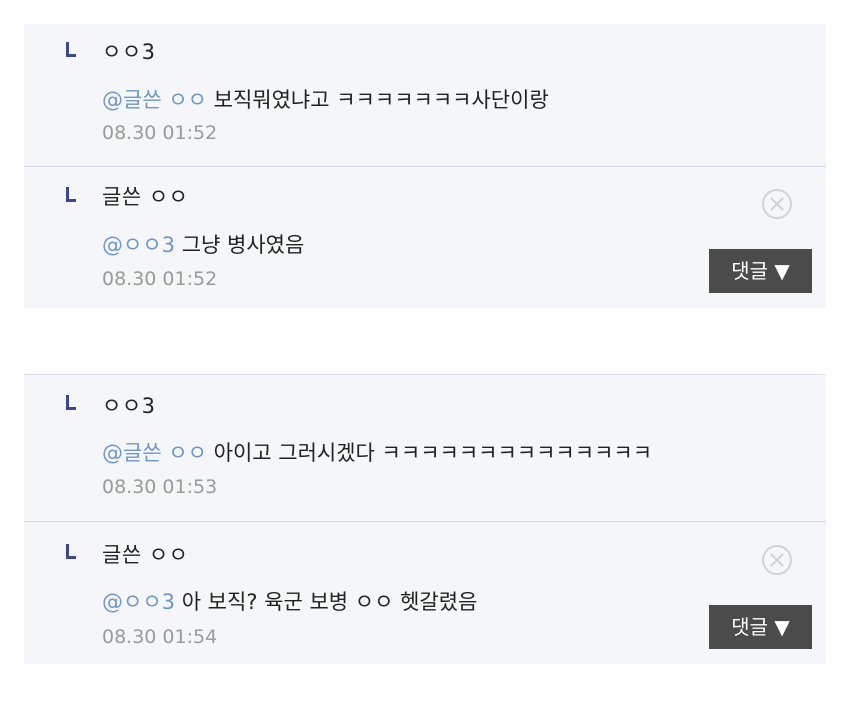  I want to click on comment-body: 아 보직? 육군 보병 ㅇㅇ 헷갈렸음, so click(326, 602).